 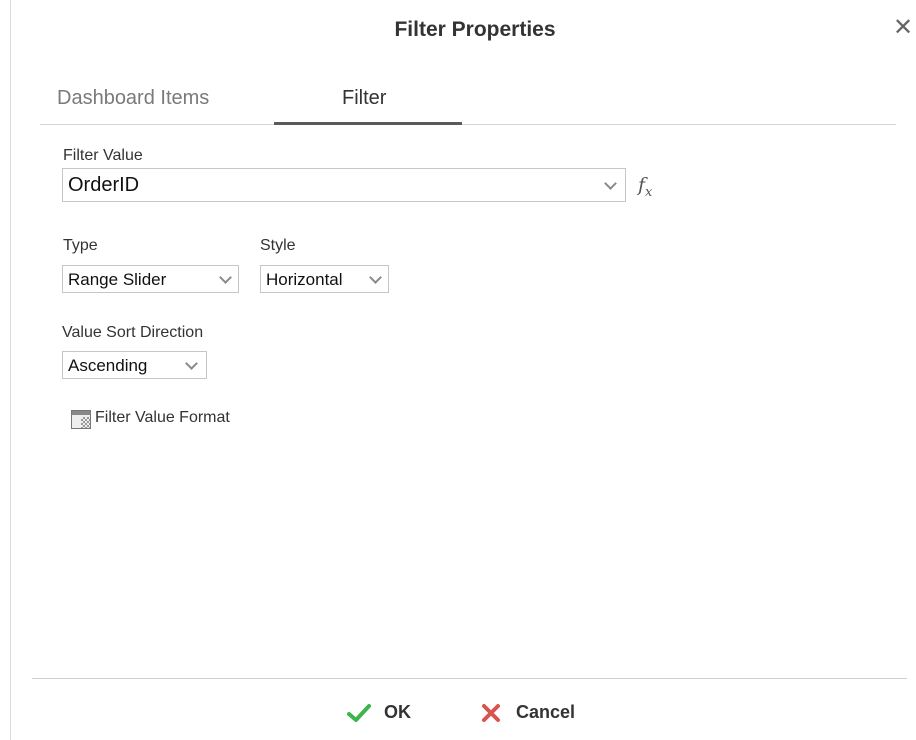 I want to click on cancel-label: Cancel, so click(x=546, y=712).